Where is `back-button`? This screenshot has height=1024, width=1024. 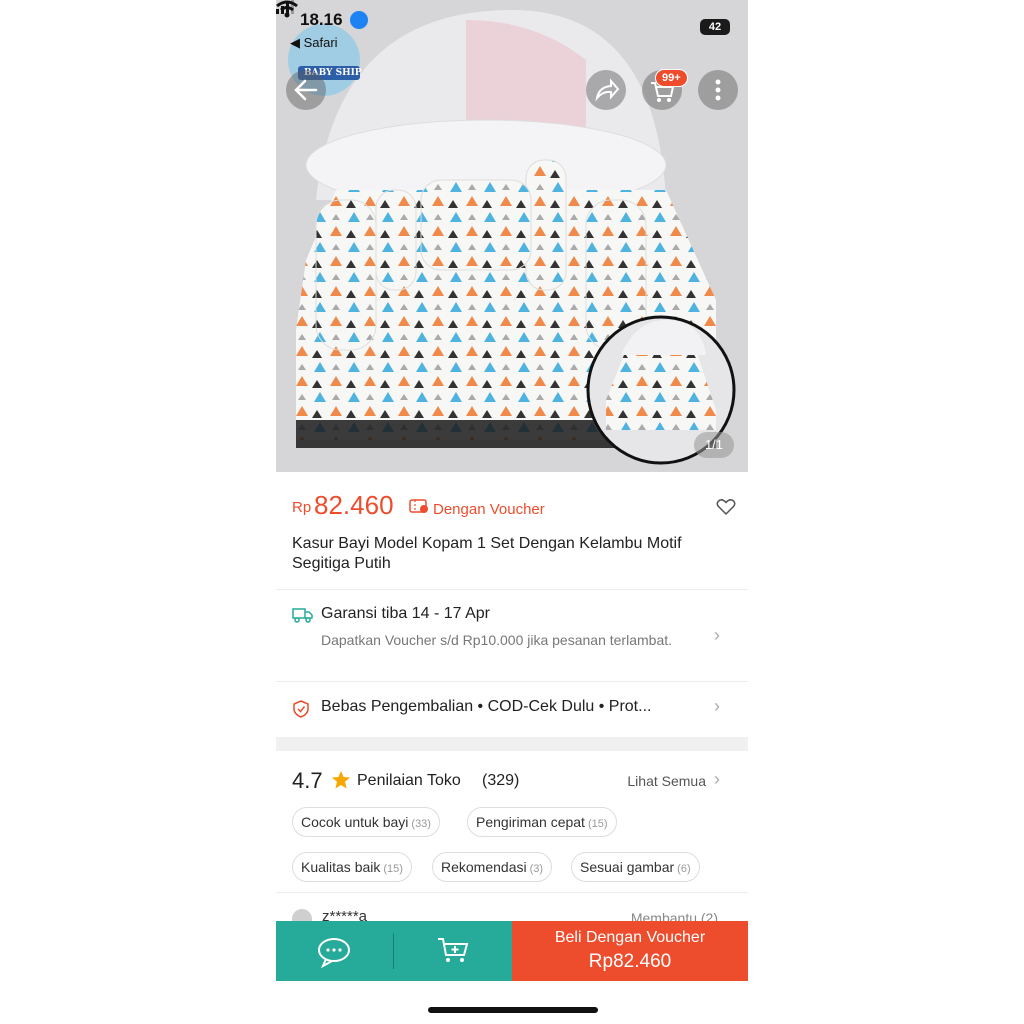 back-button is located at coordinates (306, 90).